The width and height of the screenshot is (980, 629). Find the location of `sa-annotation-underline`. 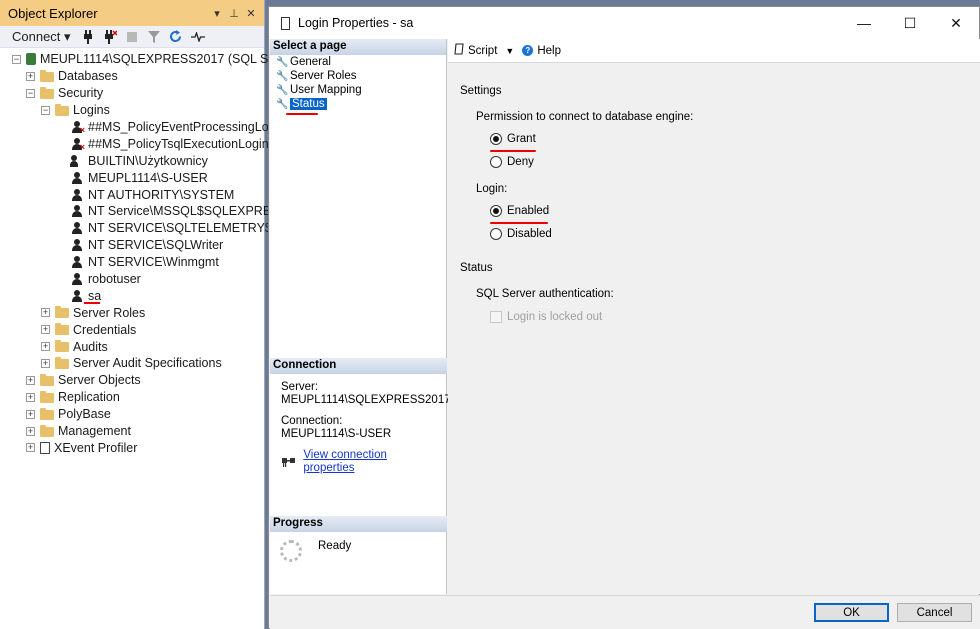

sa-annotation-underline is located at coordinates (92, 303).